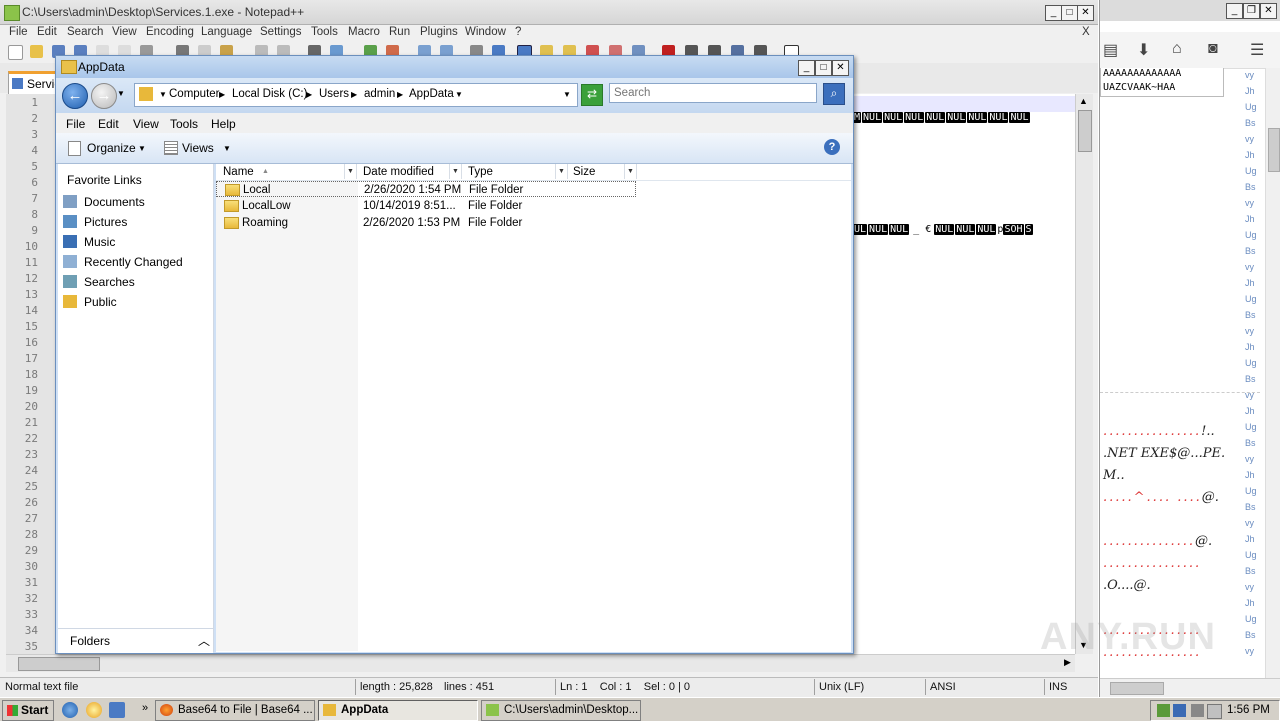  Describe the element at coordinates (398, 172) in the screenshot. I see `column-header-date: Date modified` at that location.